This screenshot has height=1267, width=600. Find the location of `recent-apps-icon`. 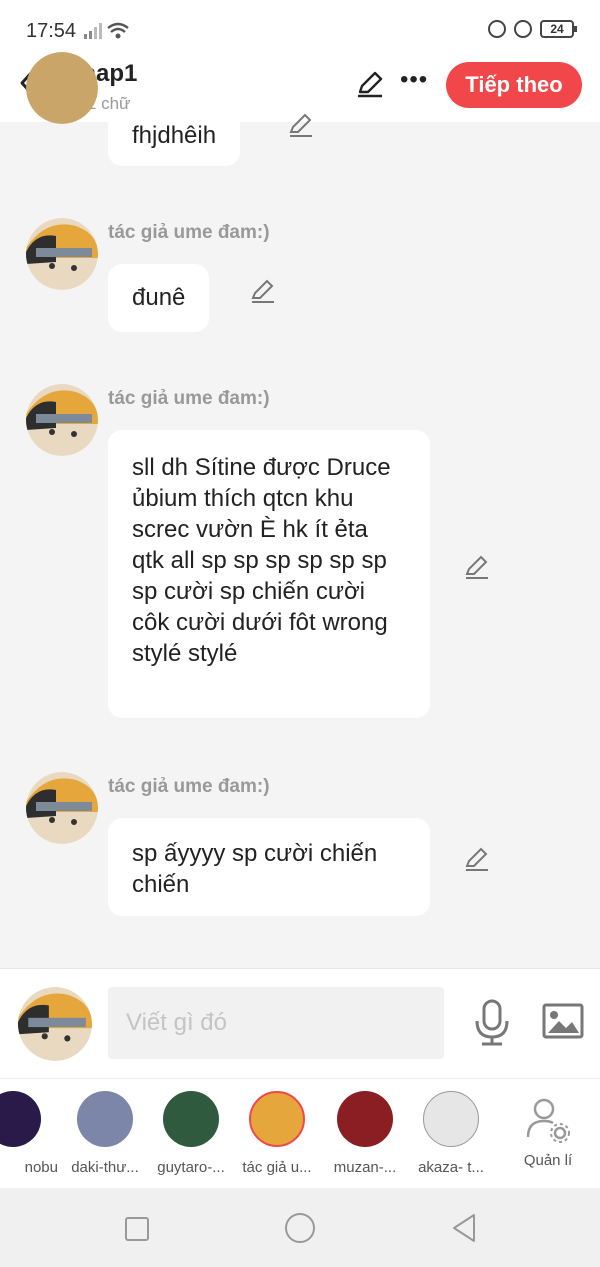

recent-apps-icon is located at coordinates (137, 1229).